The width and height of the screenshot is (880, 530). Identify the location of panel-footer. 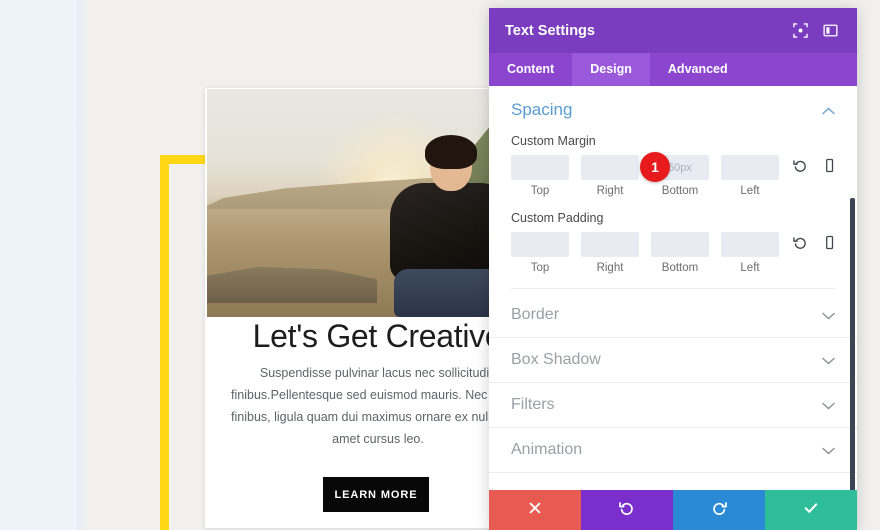
(673, 510).